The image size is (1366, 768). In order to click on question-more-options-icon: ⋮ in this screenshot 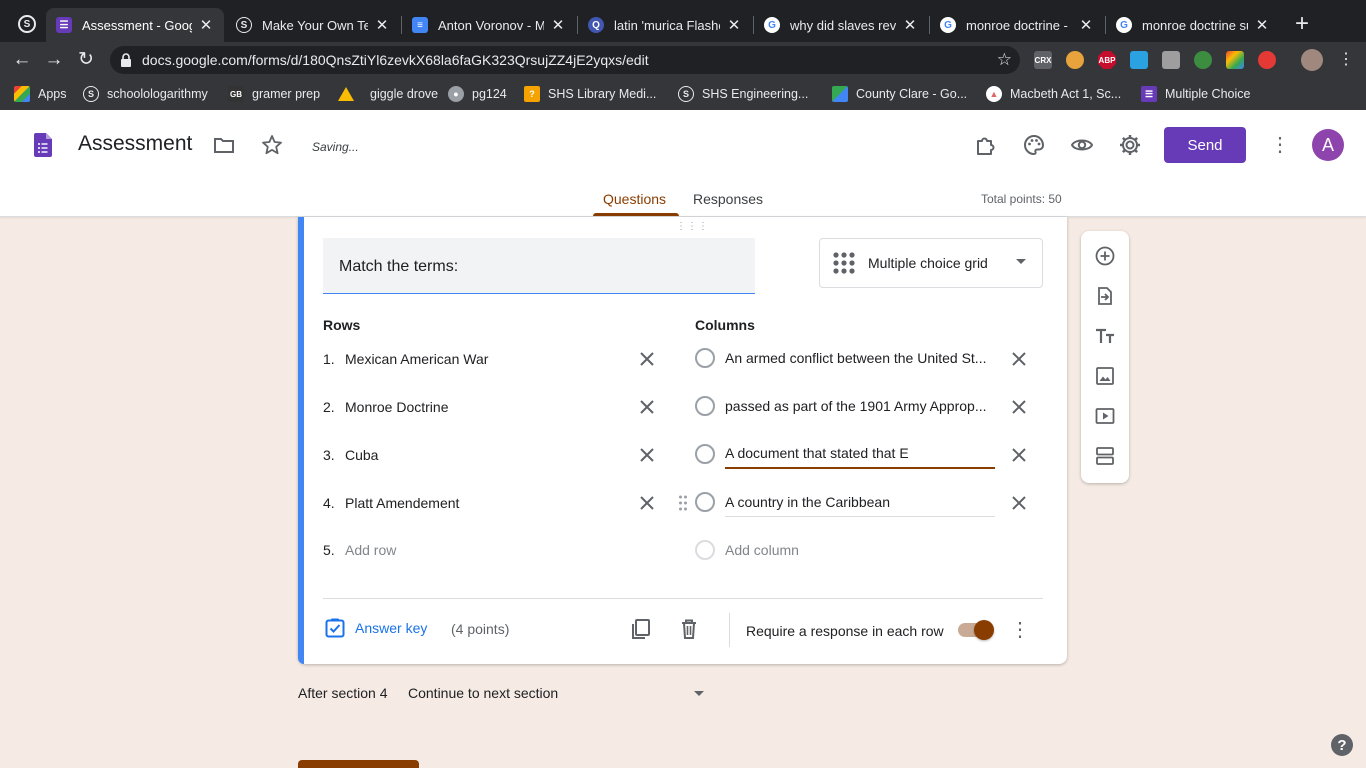, I will do `click(1020, 630)`.